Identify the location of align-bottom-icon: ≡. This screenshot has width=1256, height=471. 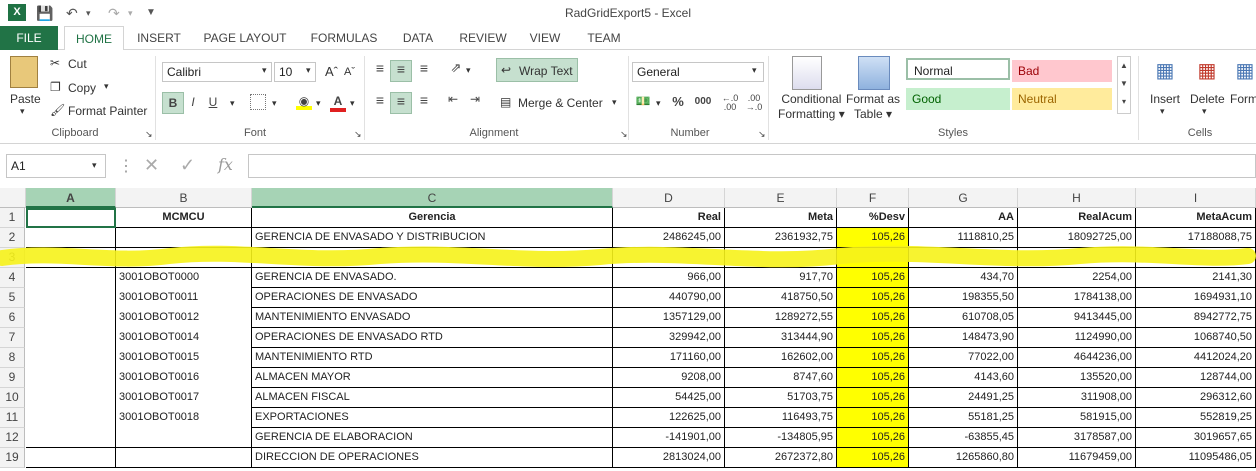
(424, 68).